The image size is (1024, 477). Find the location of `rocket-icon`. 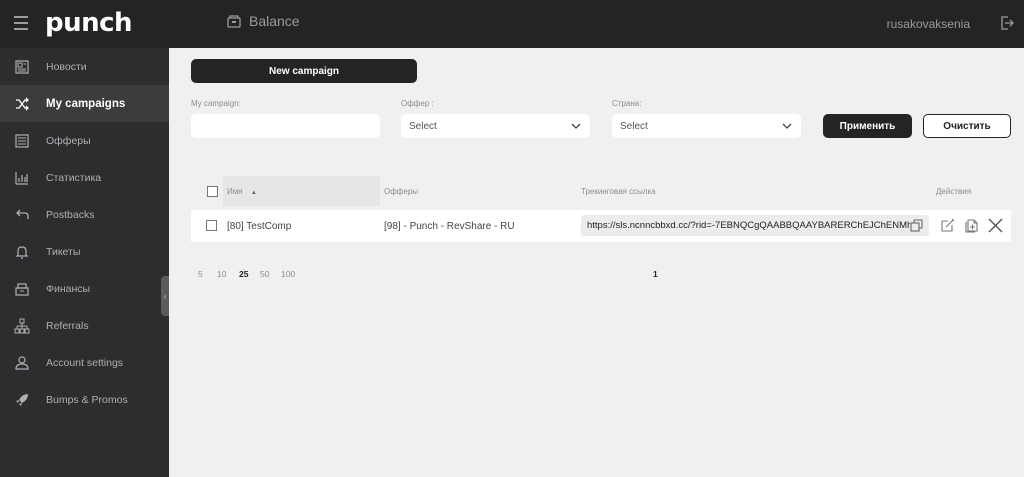

rocket-icon is located at coordinates (22, 399).